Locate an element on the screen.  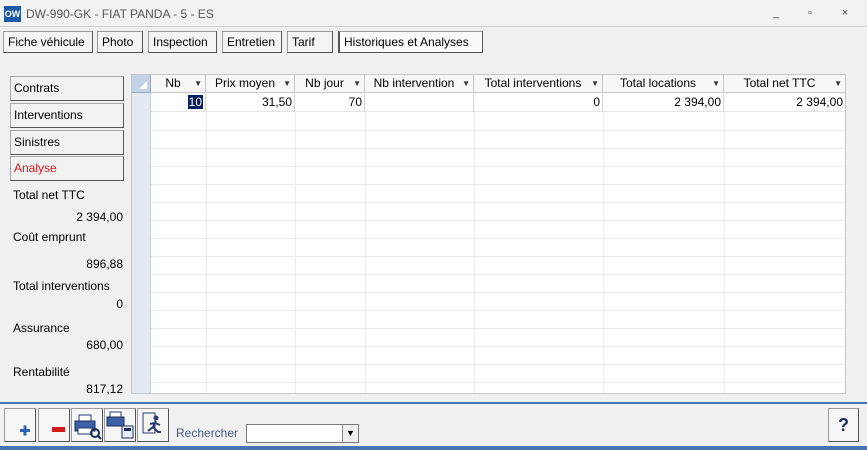
column-header-prix-moyen: Prix moyen ▼ is located at coordinates (250, 84).